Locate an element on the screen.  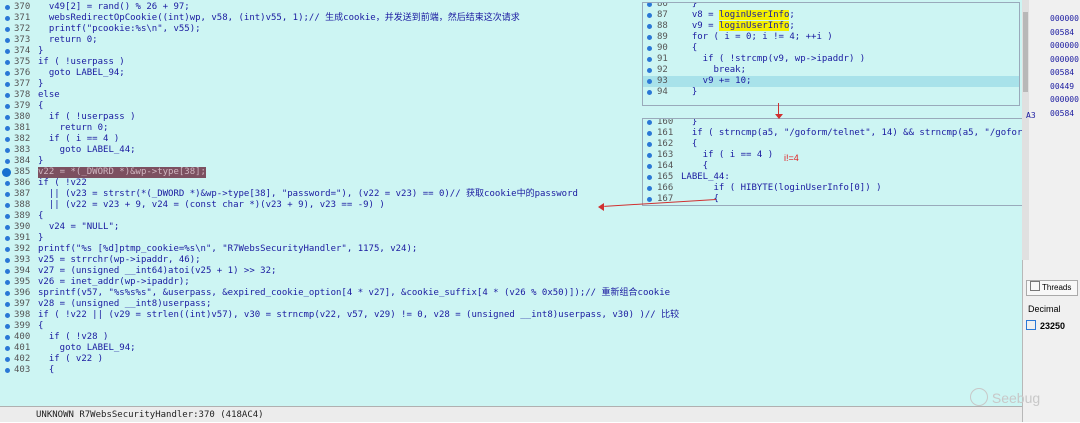
main_lines-line: 389 { is located at coordinates (511, 216).